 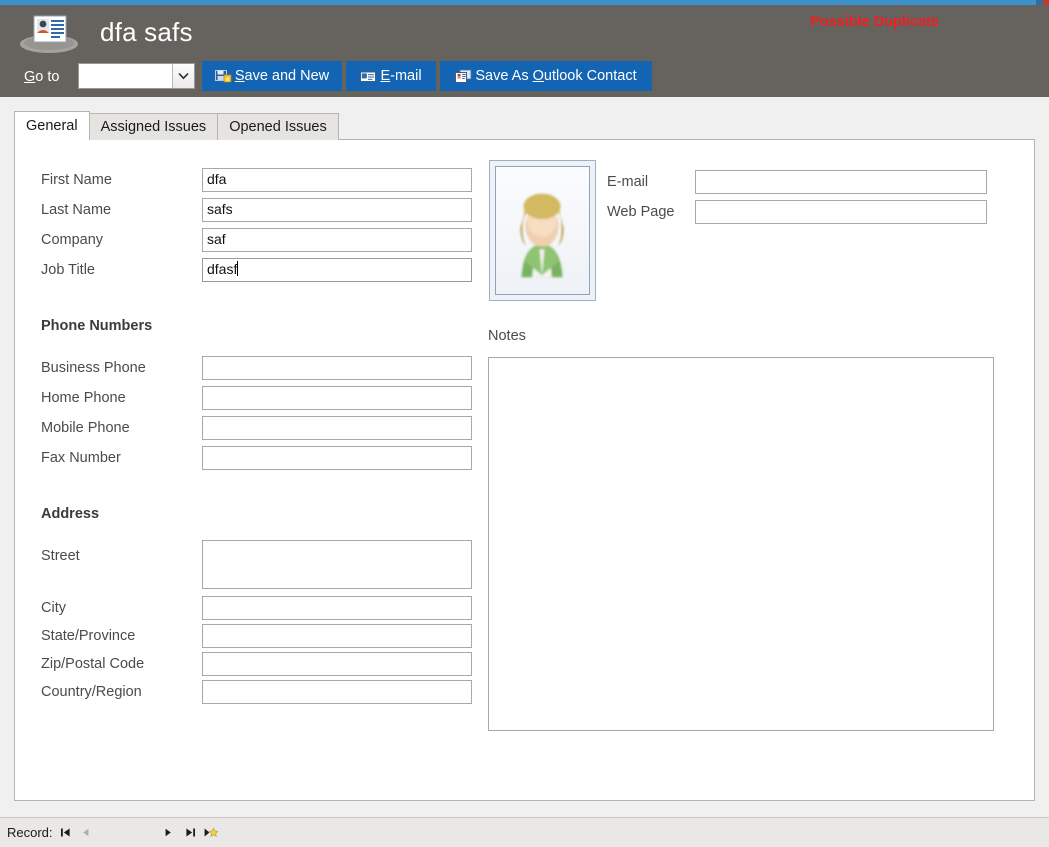 What do you see at coordinates (153, 126) in the screenshot?
I see `tab-assigned-issues: Assigned Issues` at bounding box center [153, 126].